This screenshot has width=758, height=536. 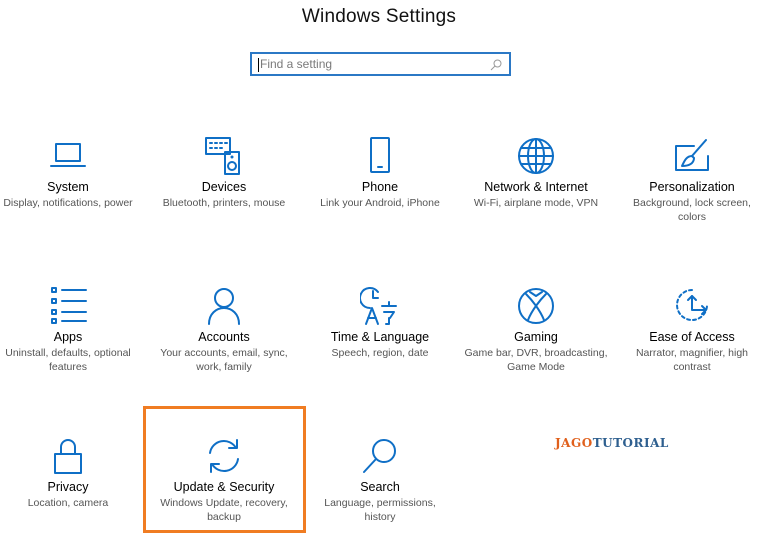 What do you see at coordinates (380, 155) in the screenshot?
I see `phone-icon` at bounding box center [380, 155].